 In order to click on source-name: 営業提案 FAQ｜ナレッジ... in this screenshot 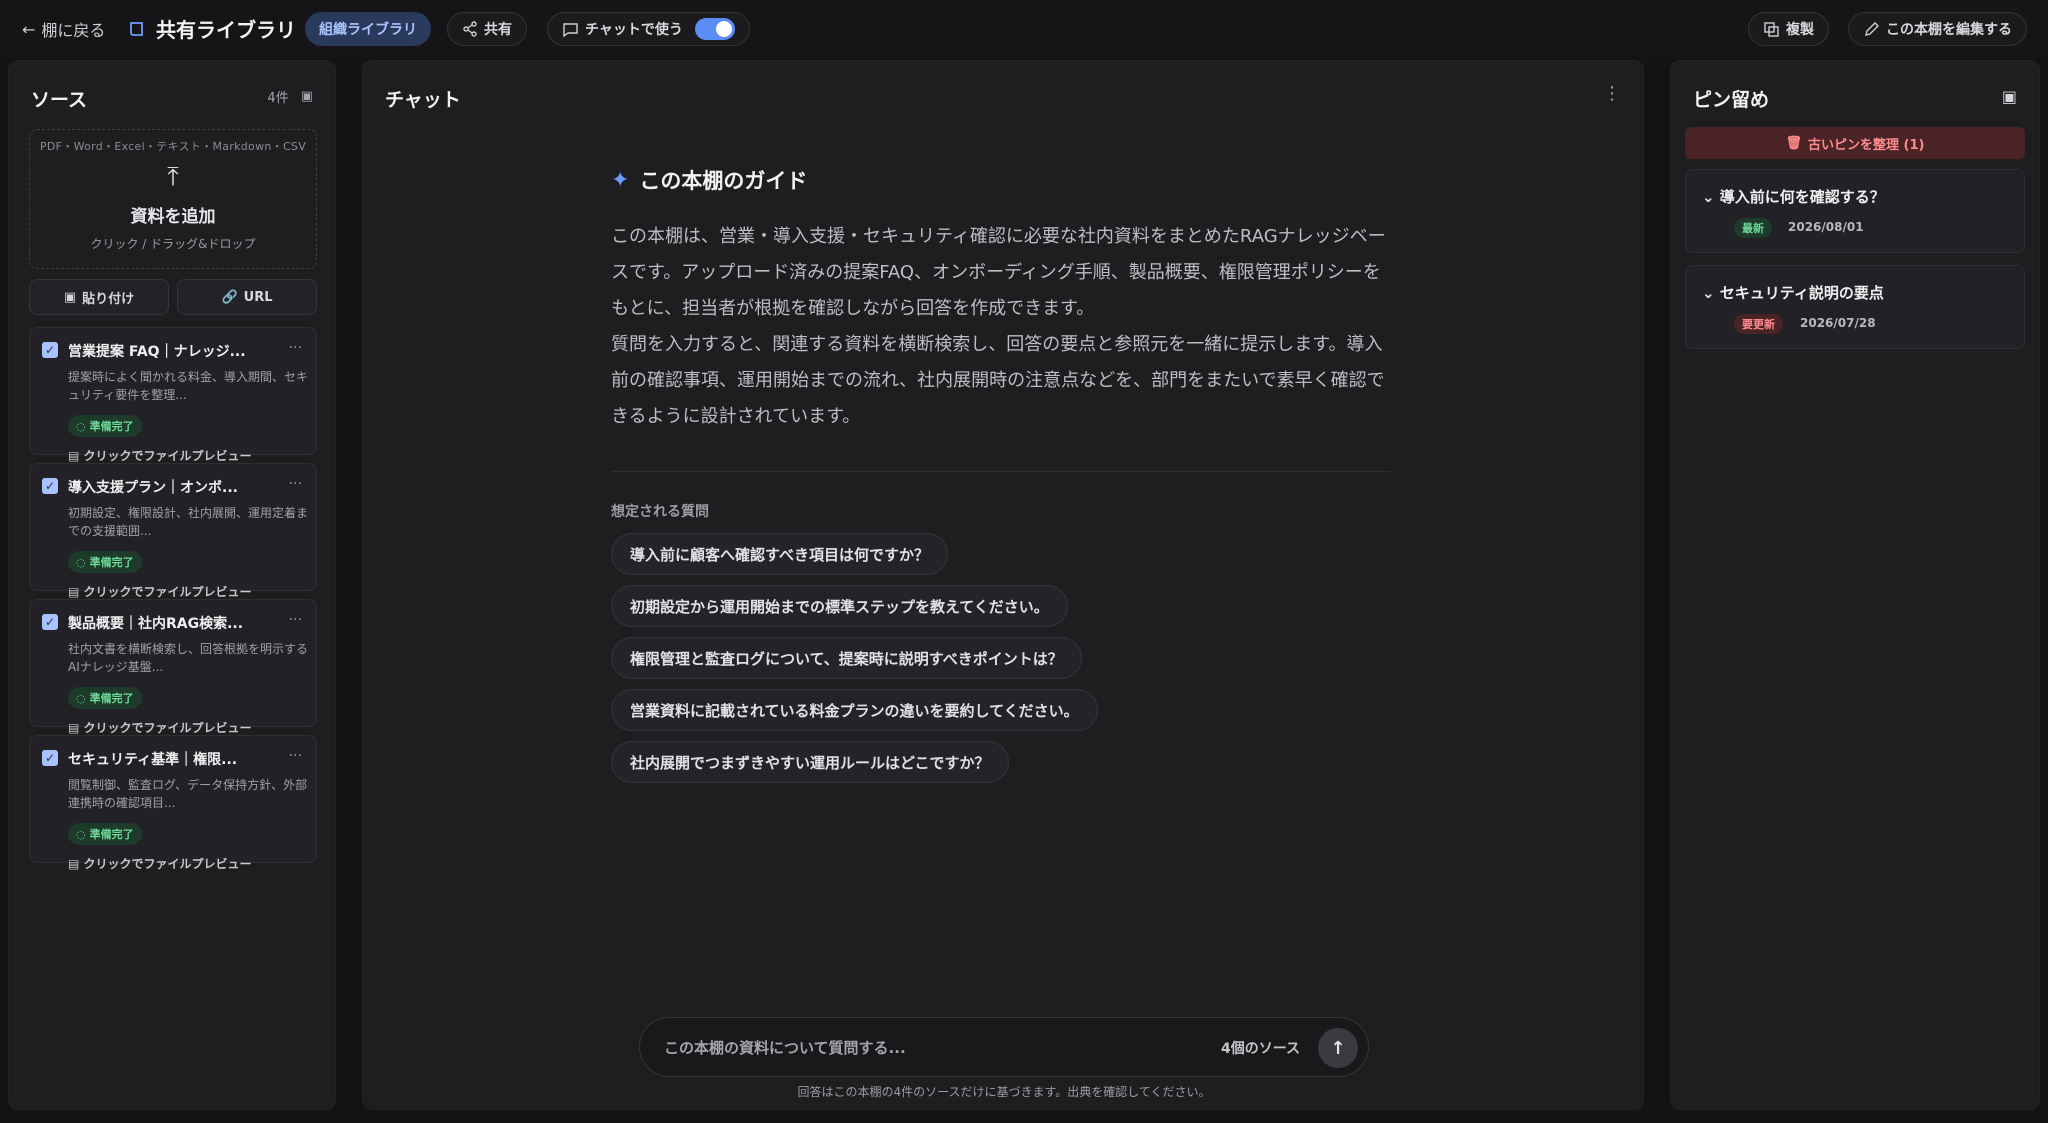, I will do `click(157, 352)`.